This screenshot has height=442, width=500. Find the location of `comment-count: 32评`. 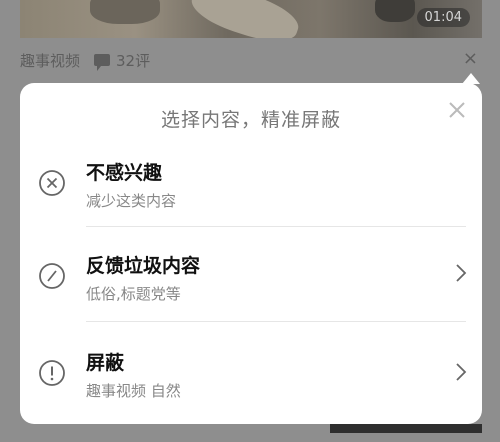

comment-count: 32评 is located at coordinates (133, 60).